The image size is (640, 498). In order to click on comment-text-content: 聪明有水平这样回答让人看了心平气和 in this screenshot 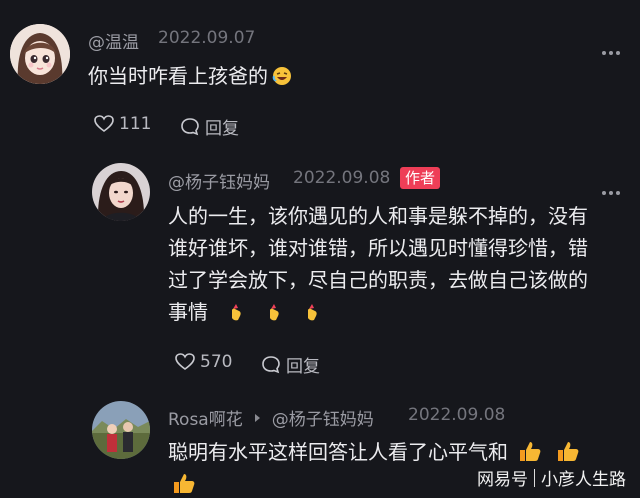, I will do `click(338, 452)`.